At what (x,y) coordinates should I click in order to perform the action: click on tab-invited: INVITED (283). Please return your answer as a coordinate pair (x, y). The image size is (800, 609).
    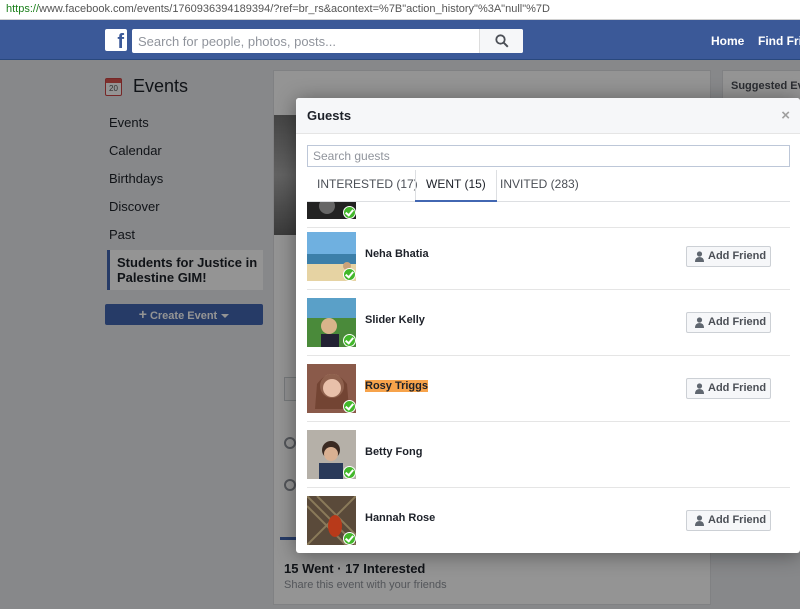
    Looking at the image, I should click on (539, 185).